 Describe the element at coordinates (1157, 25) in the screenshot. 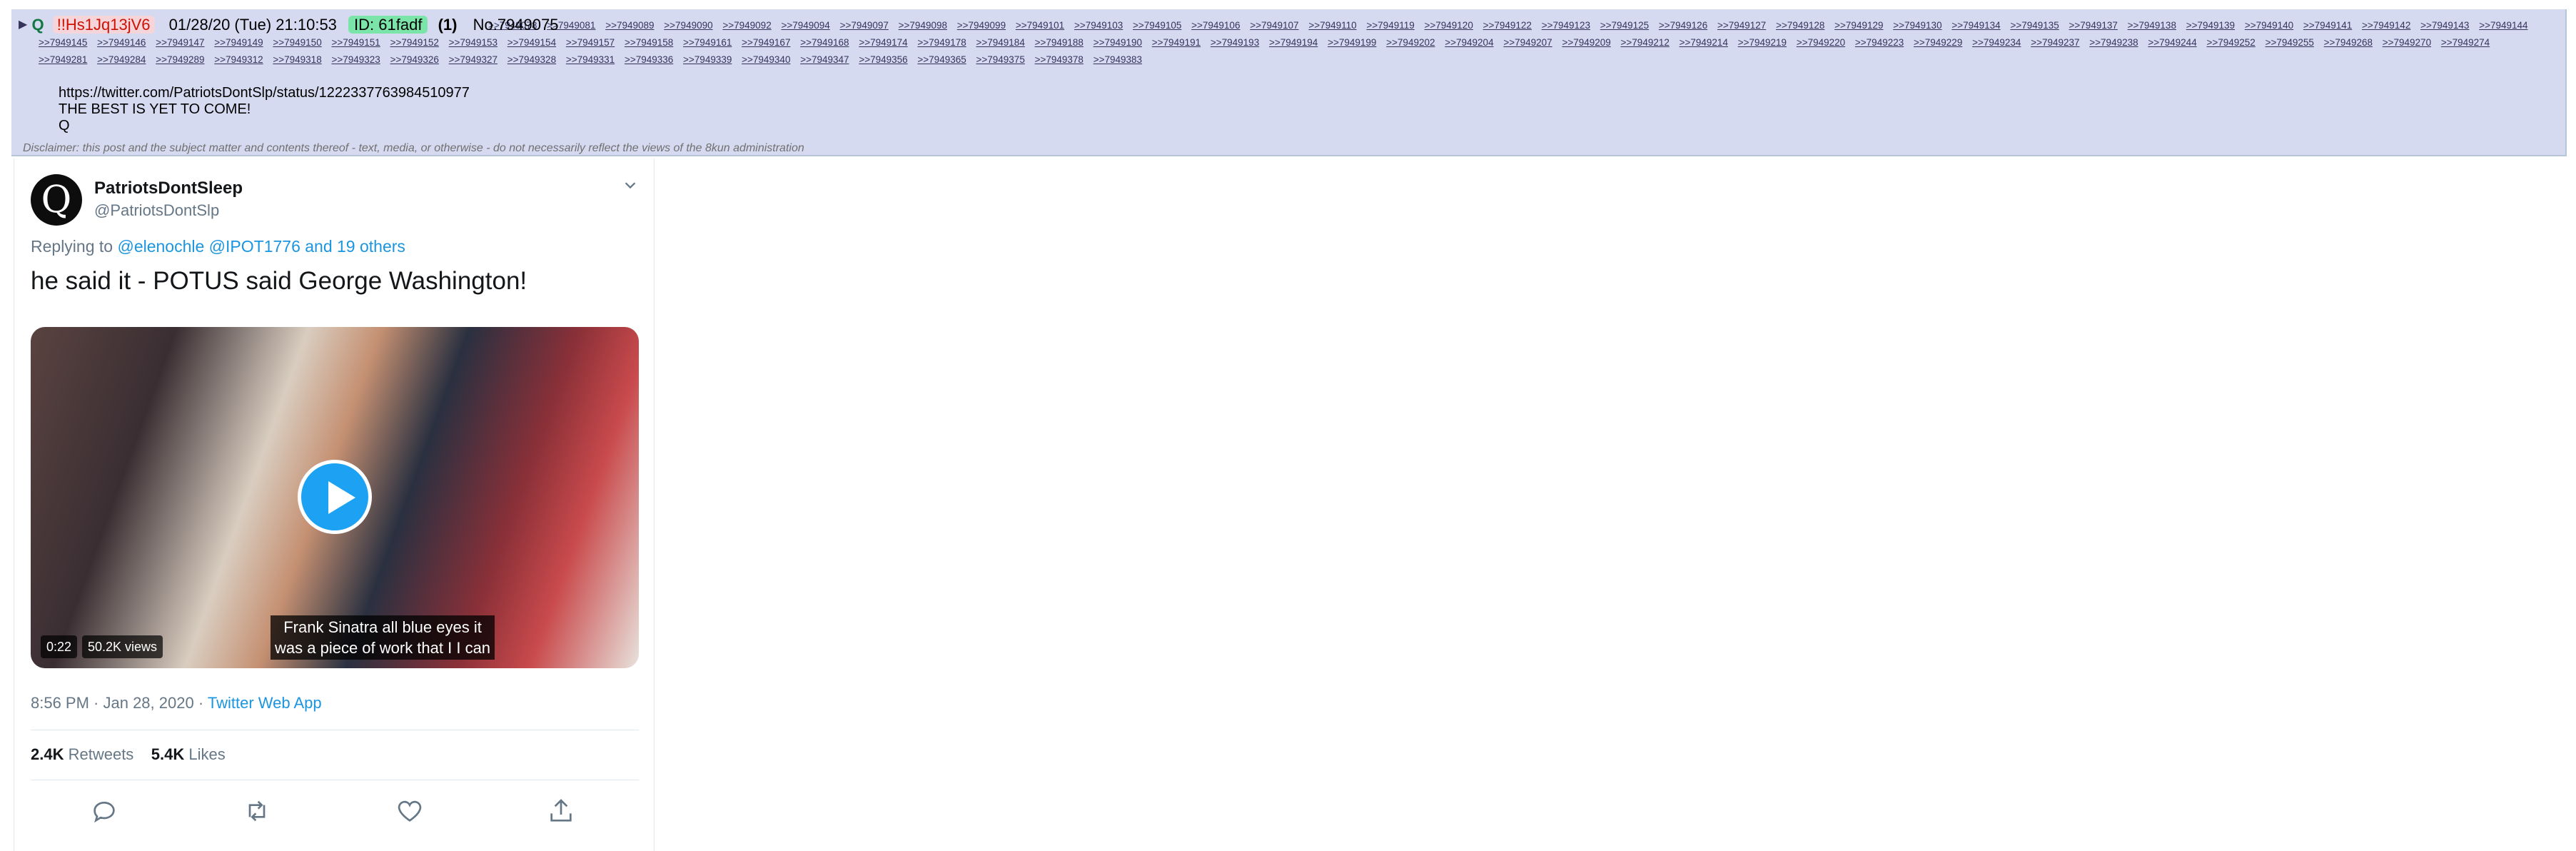

I see `backlink: >>7949105` at that location.